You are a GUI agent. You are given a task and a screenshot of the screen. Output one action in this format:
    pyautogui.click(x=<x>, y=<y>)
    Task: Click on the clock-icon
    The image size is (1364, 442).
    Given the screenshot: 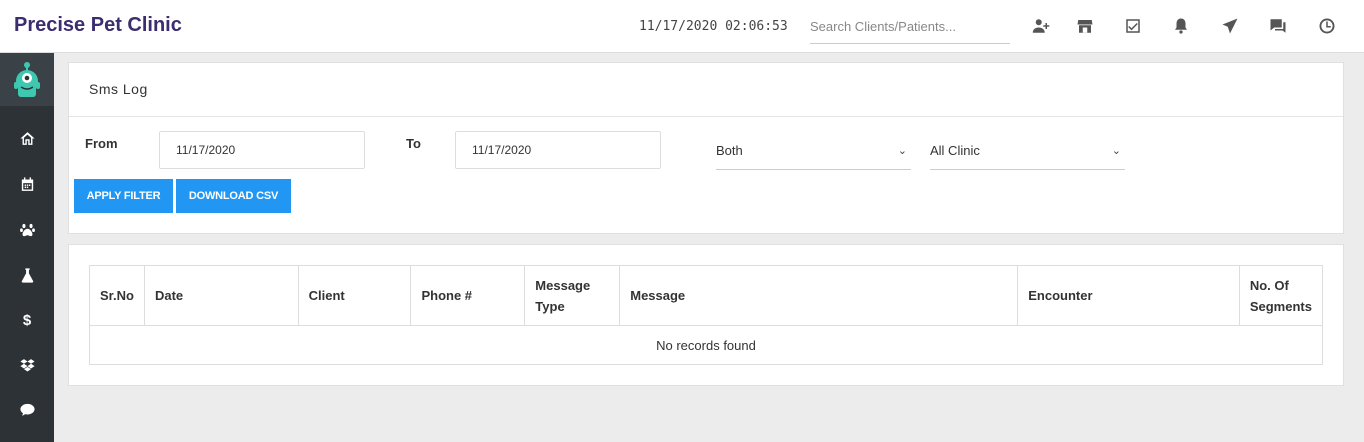 What is the action you would take?
    pyautogui.click(x=1327, y=26)
    